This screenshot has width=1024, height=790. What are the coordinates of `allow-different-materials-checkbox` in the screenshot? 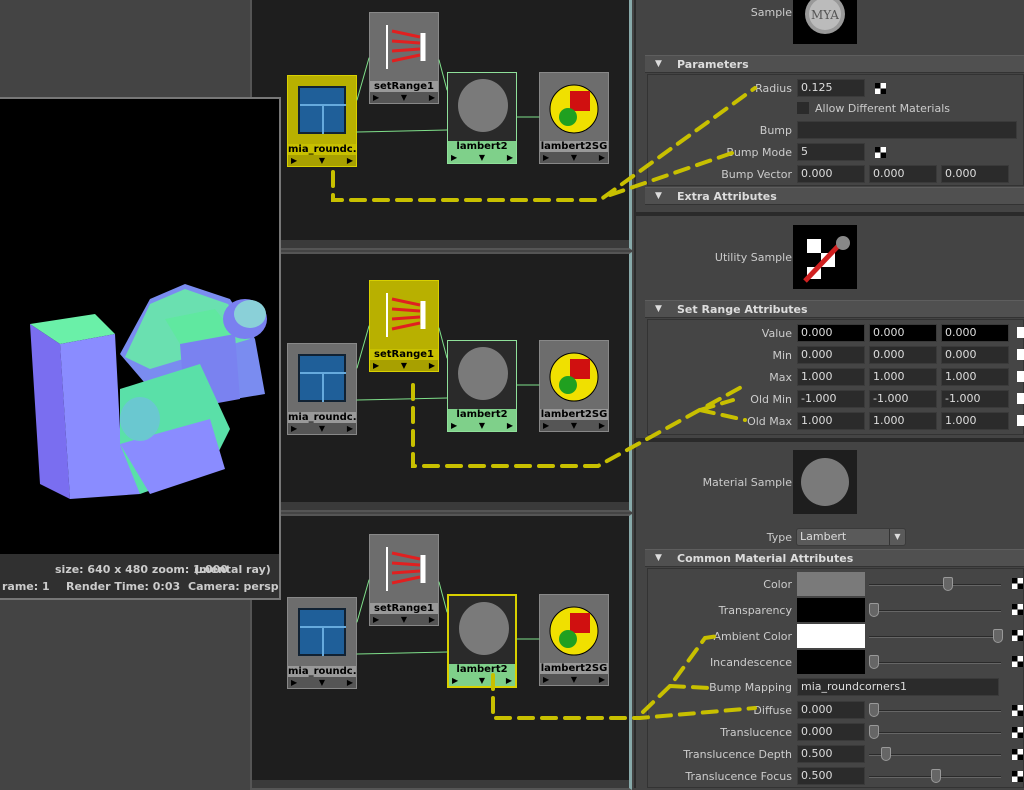 It's located at (803, 108).